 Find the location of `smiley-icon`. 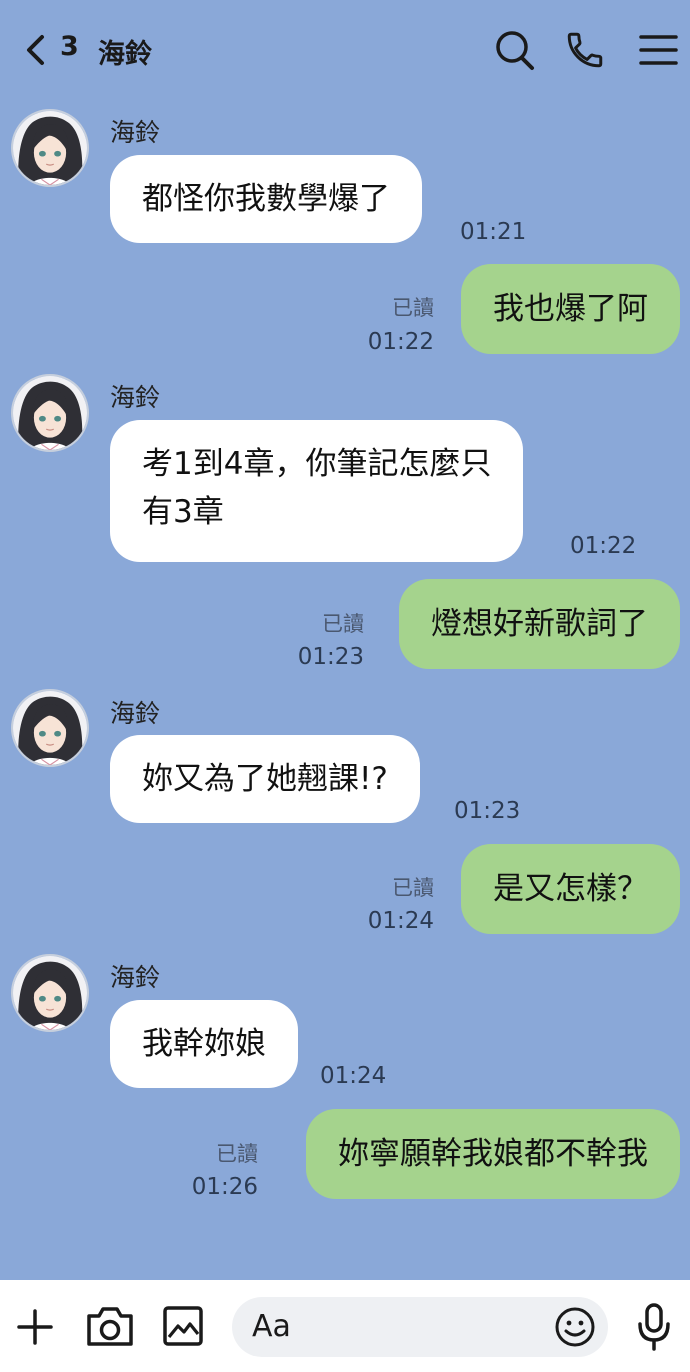

smiley-icon is located at coordinates (575, 1327).